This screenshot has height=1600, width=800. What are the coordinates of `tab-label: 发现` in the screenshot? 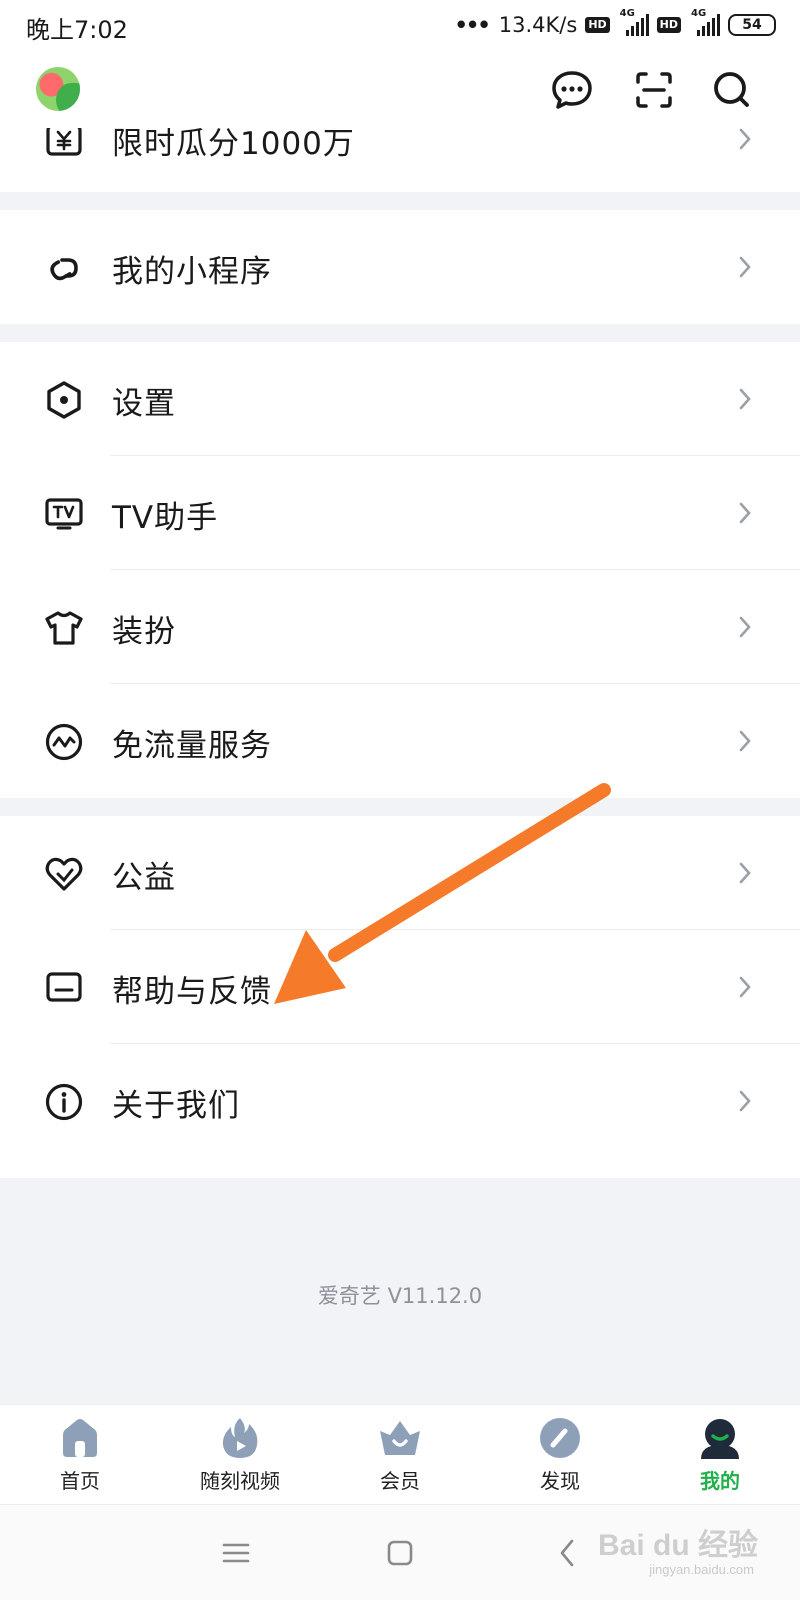 It's located at (560, 1481).